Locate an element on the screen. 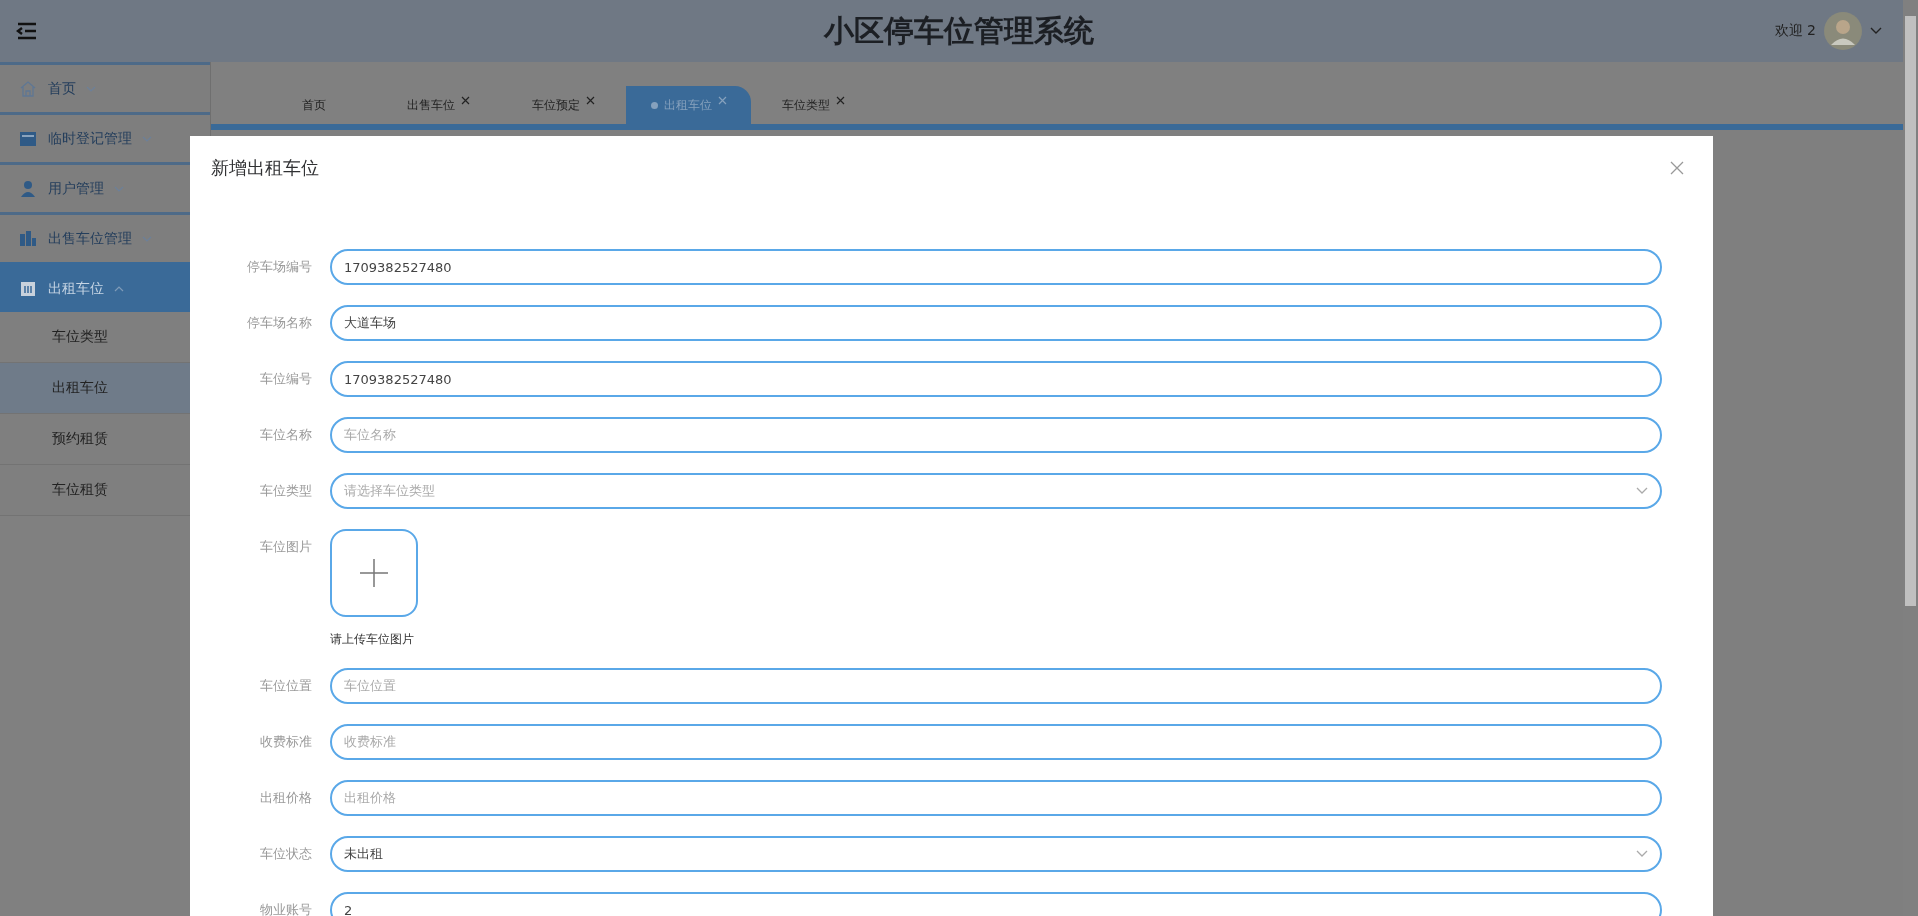 This screenshot has width=1918, height=916. field-label: 收费标准 is located at coordinates (286, 742).